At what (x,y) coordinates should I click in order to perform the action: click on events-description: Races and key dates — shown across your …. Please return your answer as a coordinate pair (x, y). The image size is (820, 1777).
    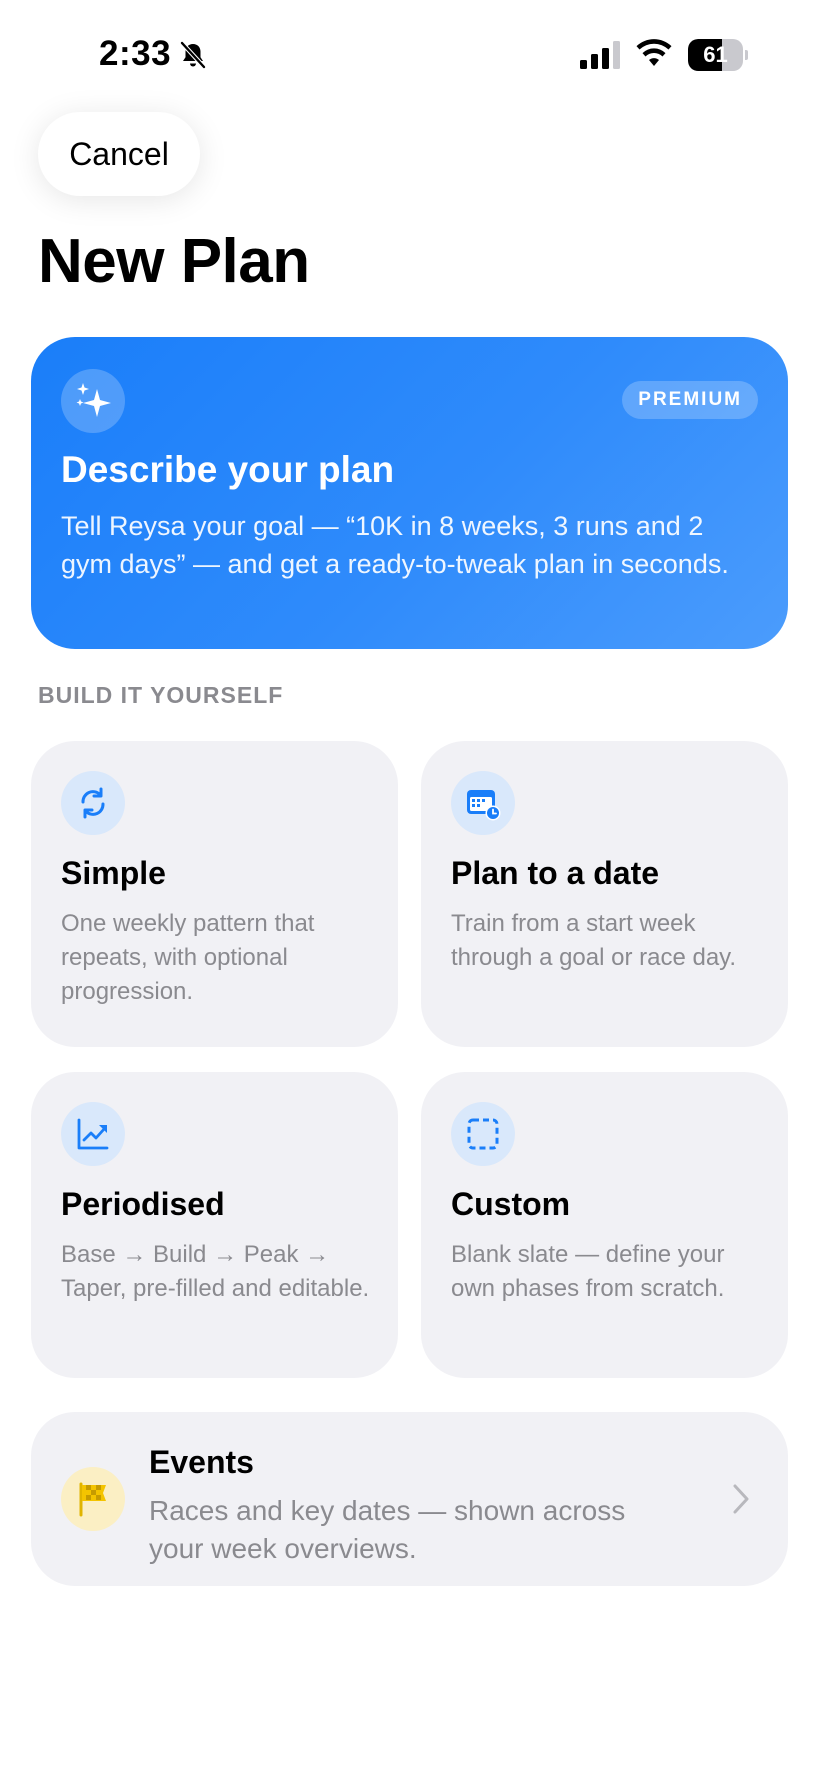
    Looking at the image, I should click on (387, 1529).